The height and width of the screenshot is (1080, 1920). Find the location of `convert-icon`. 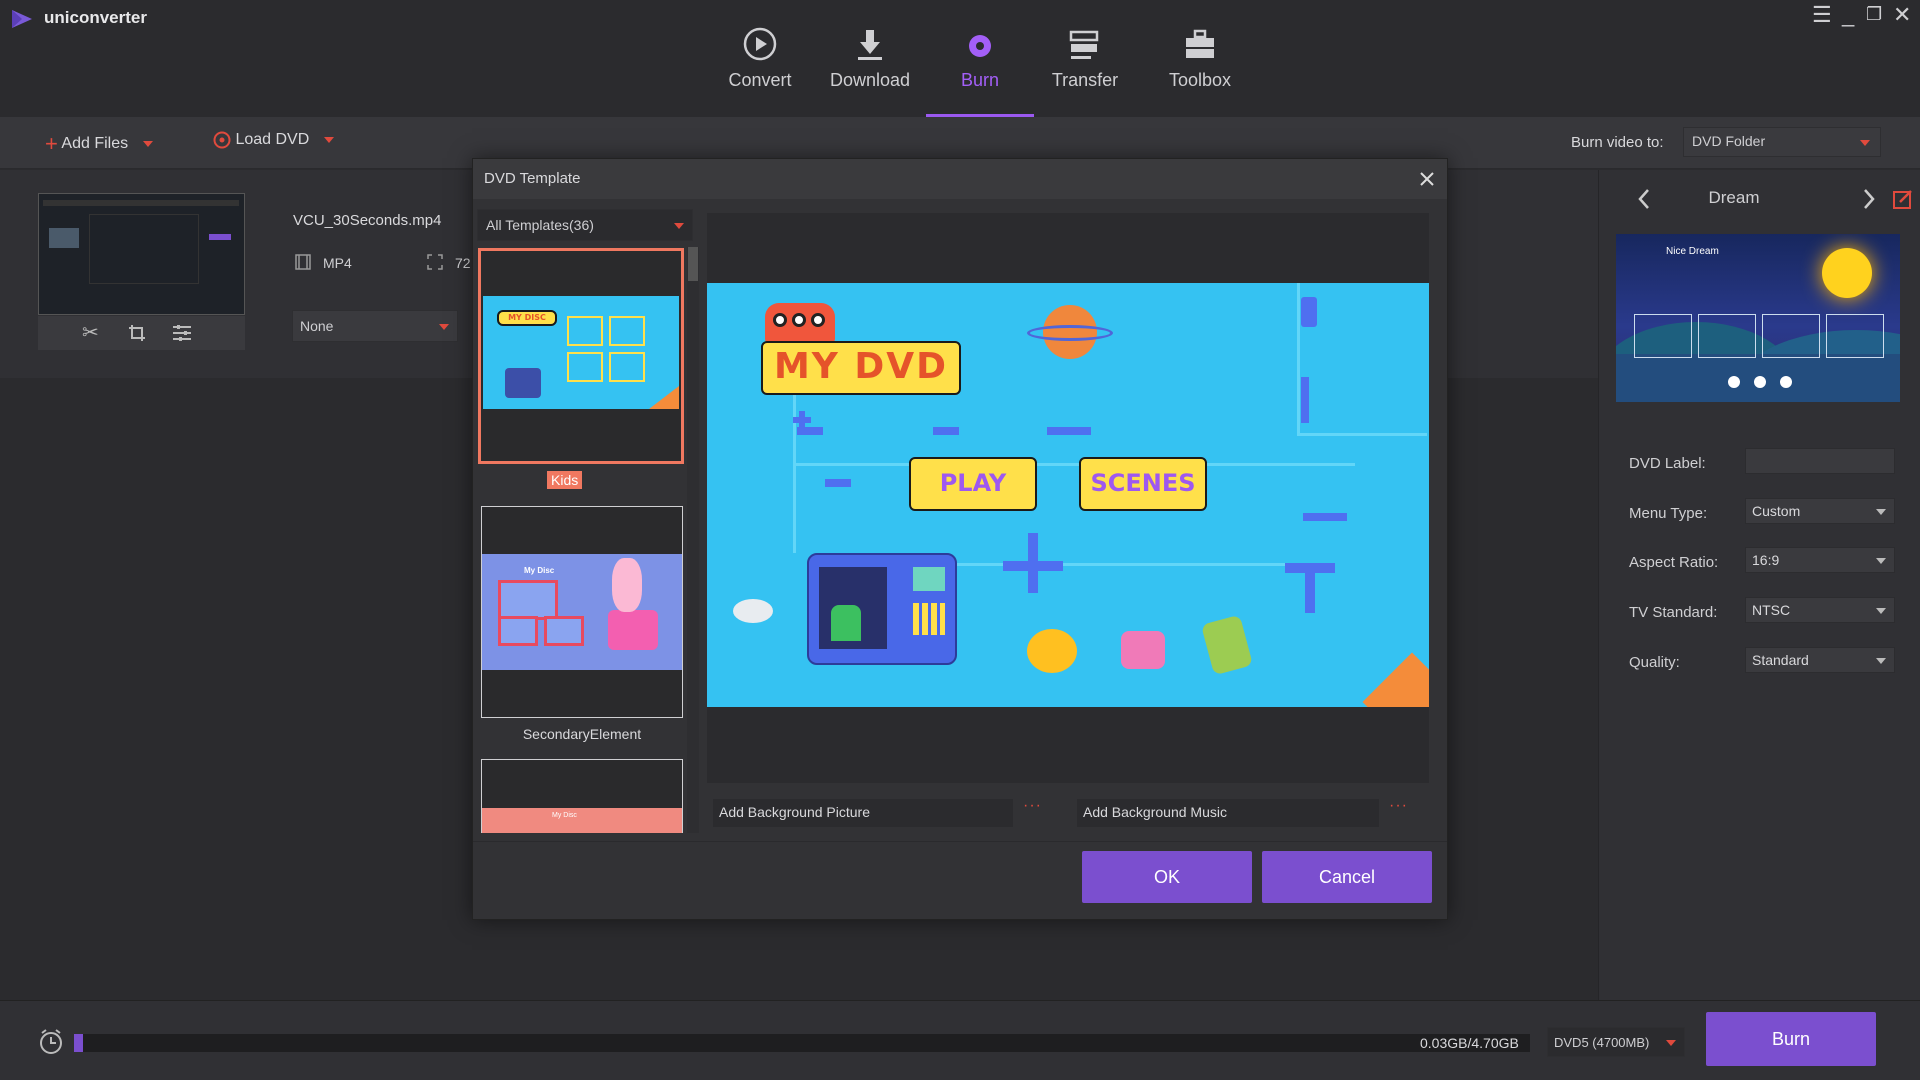

convert-icon is located at coordinates (760, 44).